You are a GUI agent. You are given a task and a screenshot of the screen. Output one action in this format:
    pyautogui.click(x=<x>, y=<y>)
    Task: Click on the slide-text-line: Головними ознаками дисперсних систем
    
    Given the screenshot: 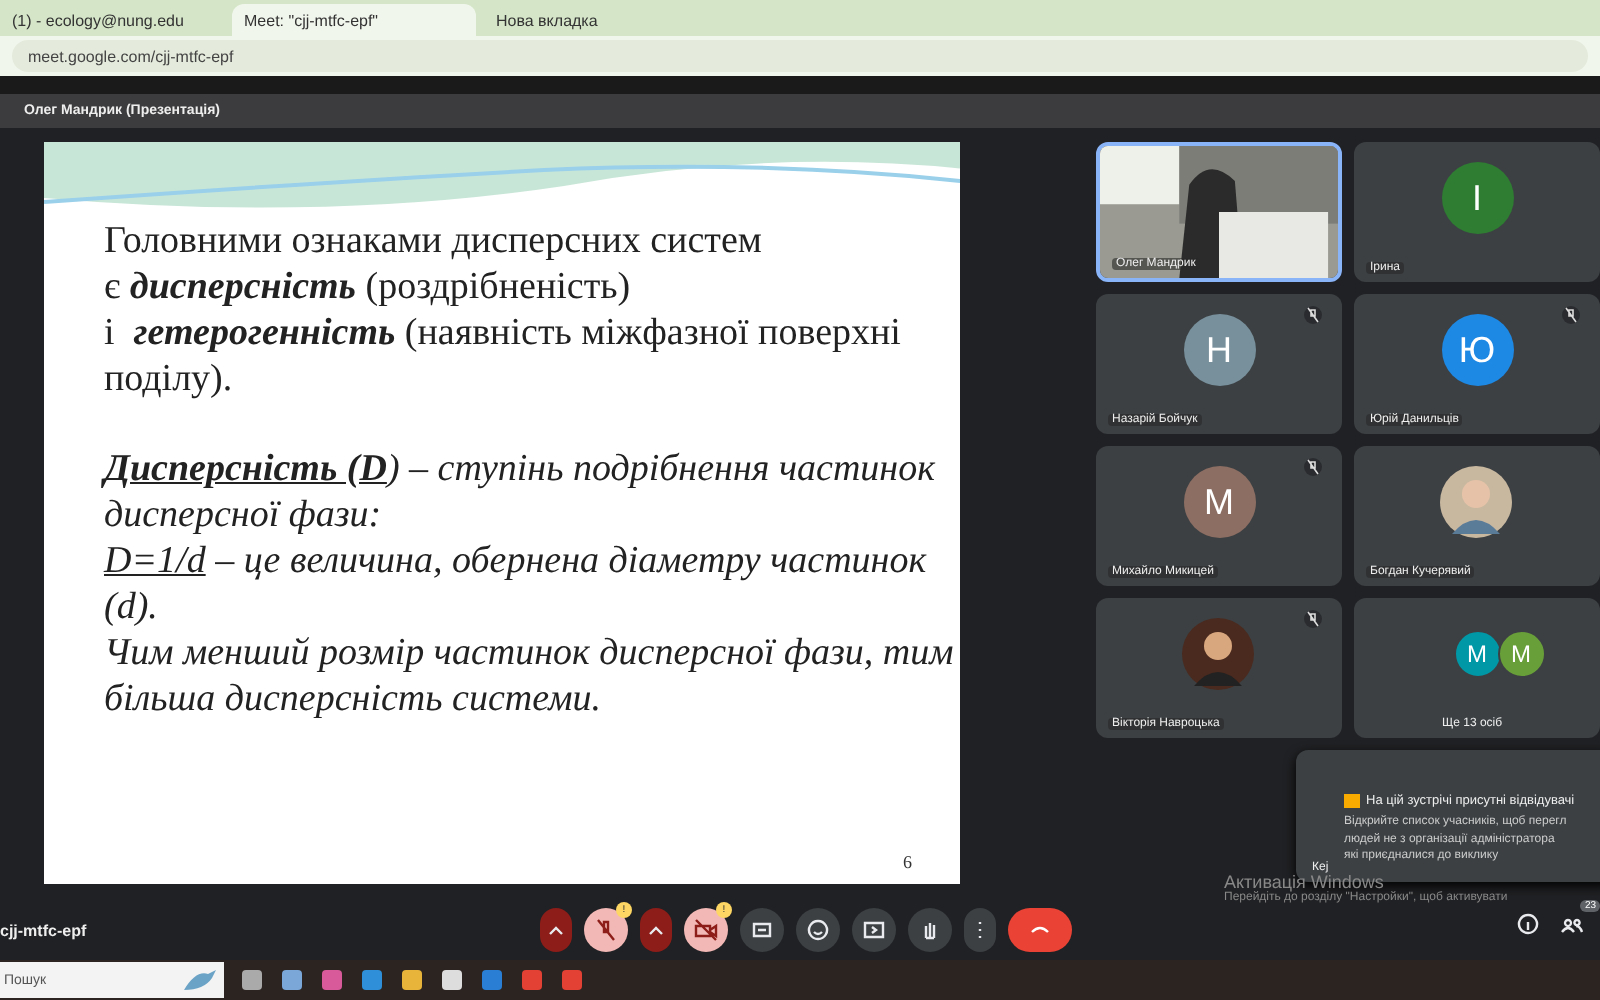 What is the action you would take?
    pyautogui.click(x=434, y=241)
    